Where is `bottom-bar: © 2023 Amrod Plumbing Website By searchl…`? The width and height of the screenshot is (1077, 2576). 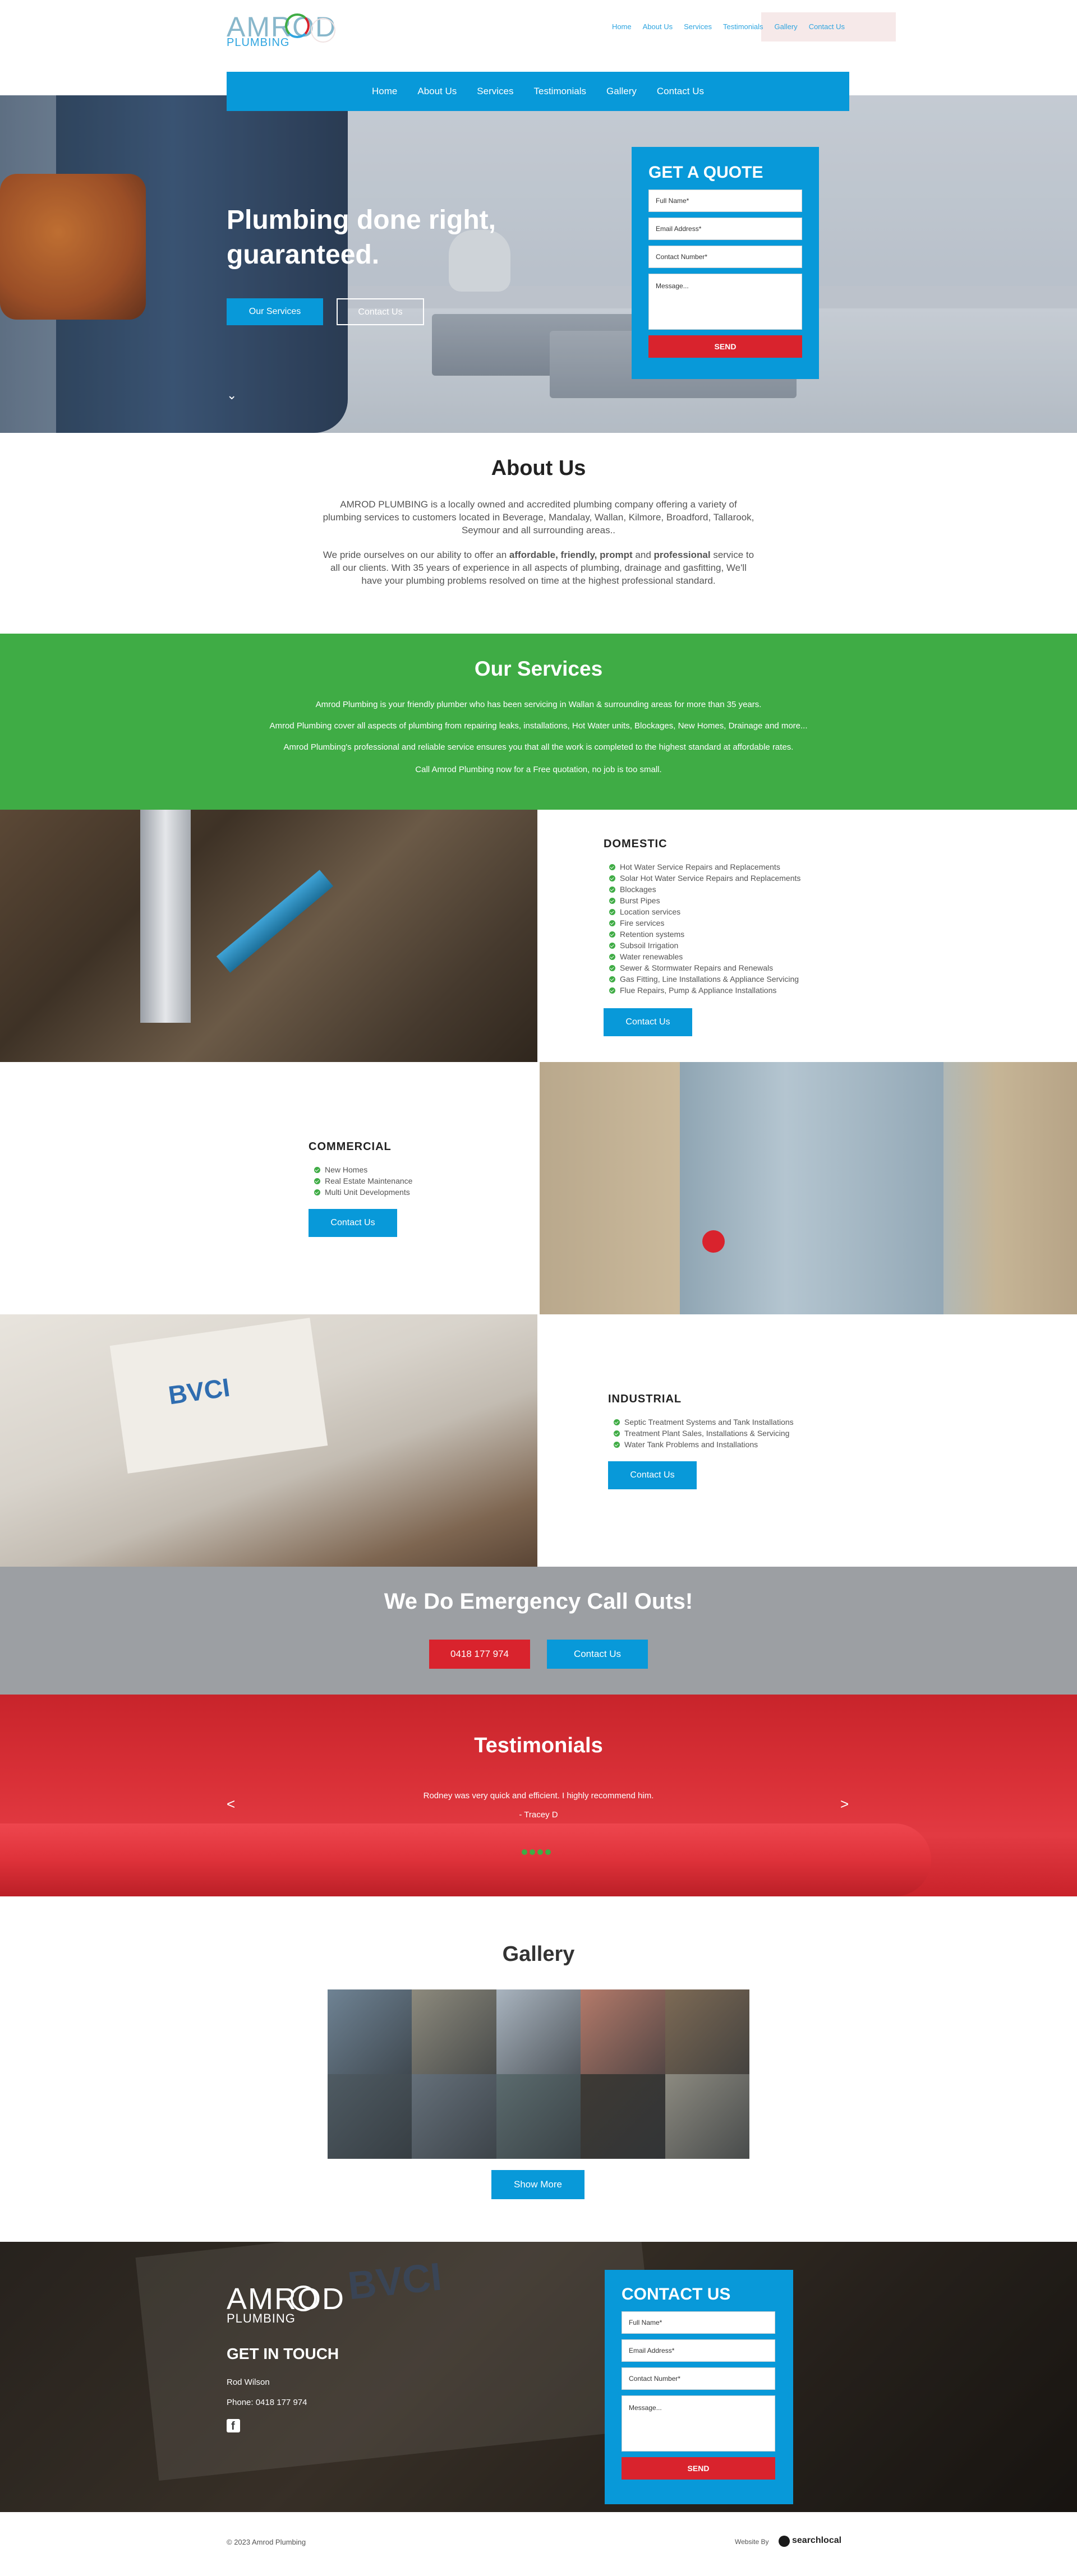
bottom-bar: © 2023 Amrod Plumbing Website By searchl… is located at coordinates (538, 2544).